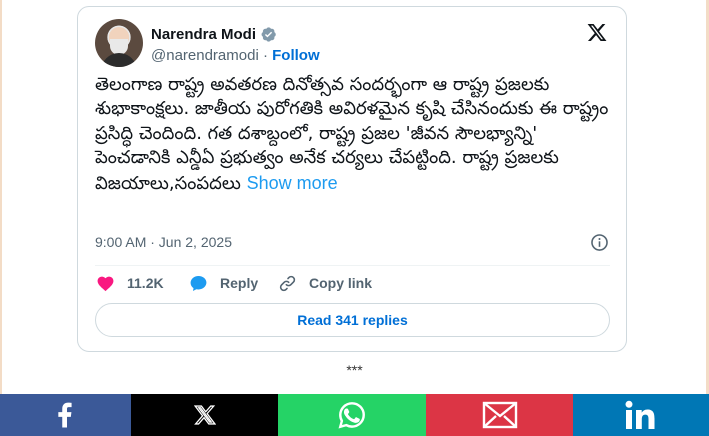  I want to click on like-button: 11.2K, so click(130, 283).